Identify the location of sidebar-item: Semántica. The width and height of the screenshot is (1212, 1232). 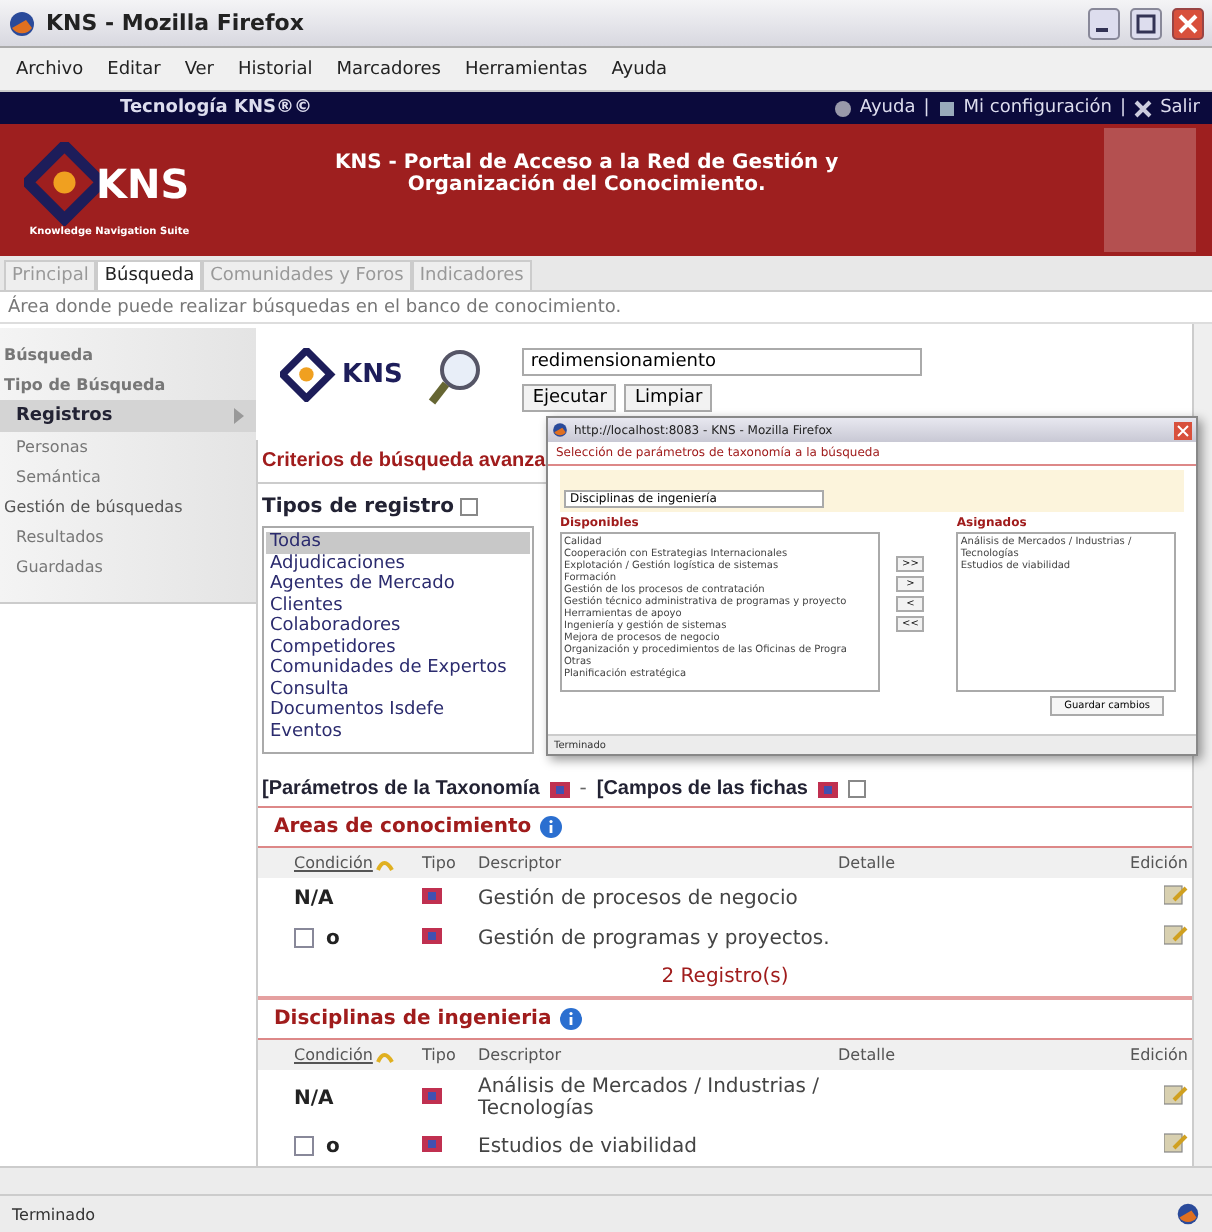
(128, 477).